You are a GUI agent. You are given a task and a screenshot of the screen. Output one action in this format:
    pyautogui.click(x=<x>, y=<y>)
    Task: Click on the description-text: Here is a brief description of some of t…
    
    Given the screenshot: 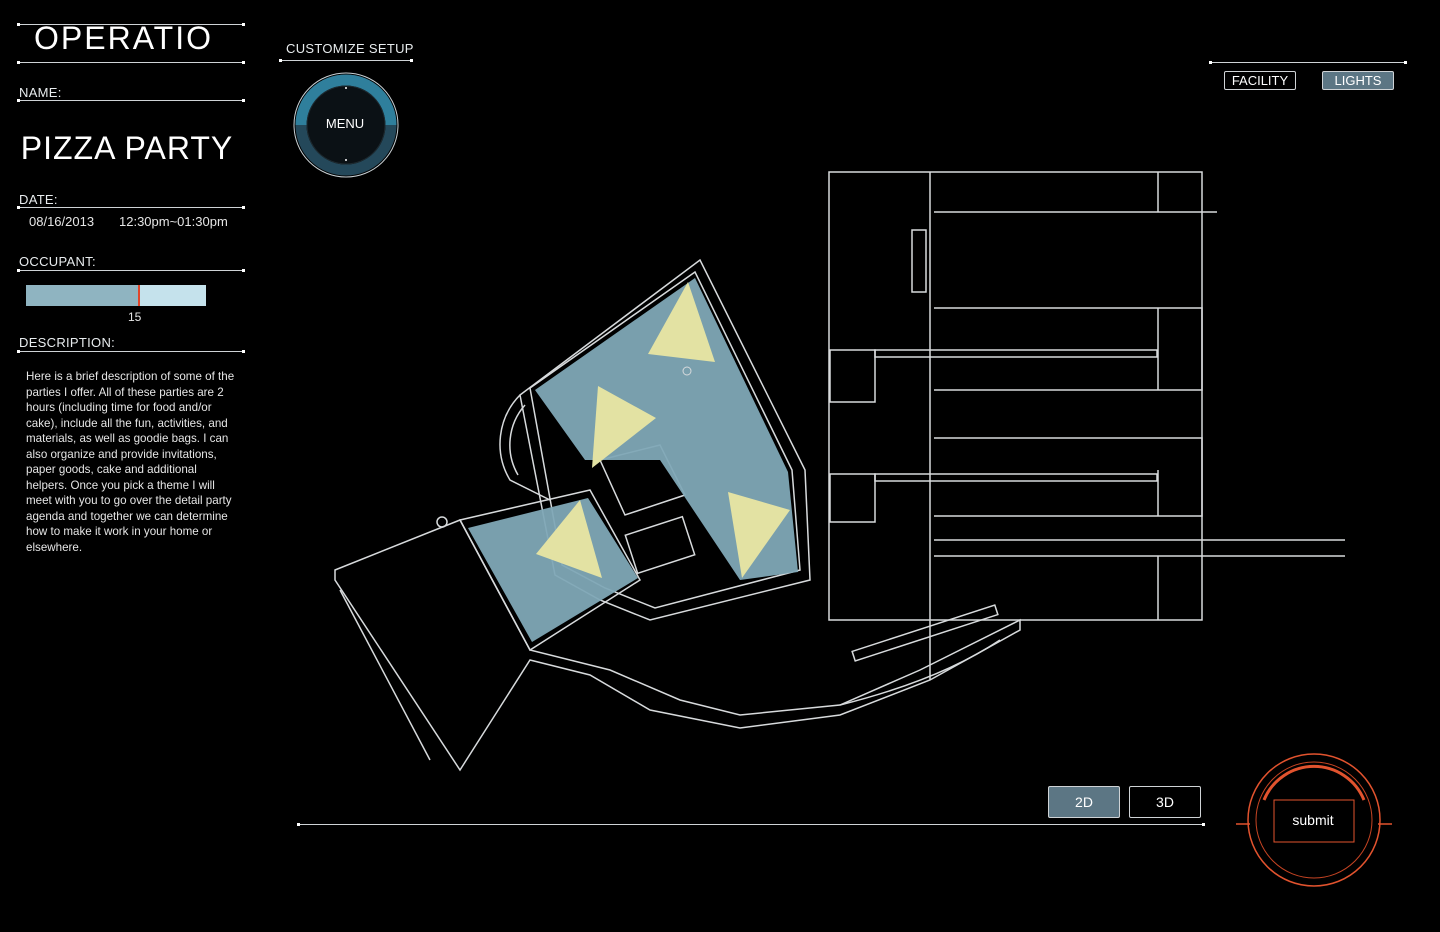 What is the action you would take?
    pyautogui.click(x=130, y=462)
    